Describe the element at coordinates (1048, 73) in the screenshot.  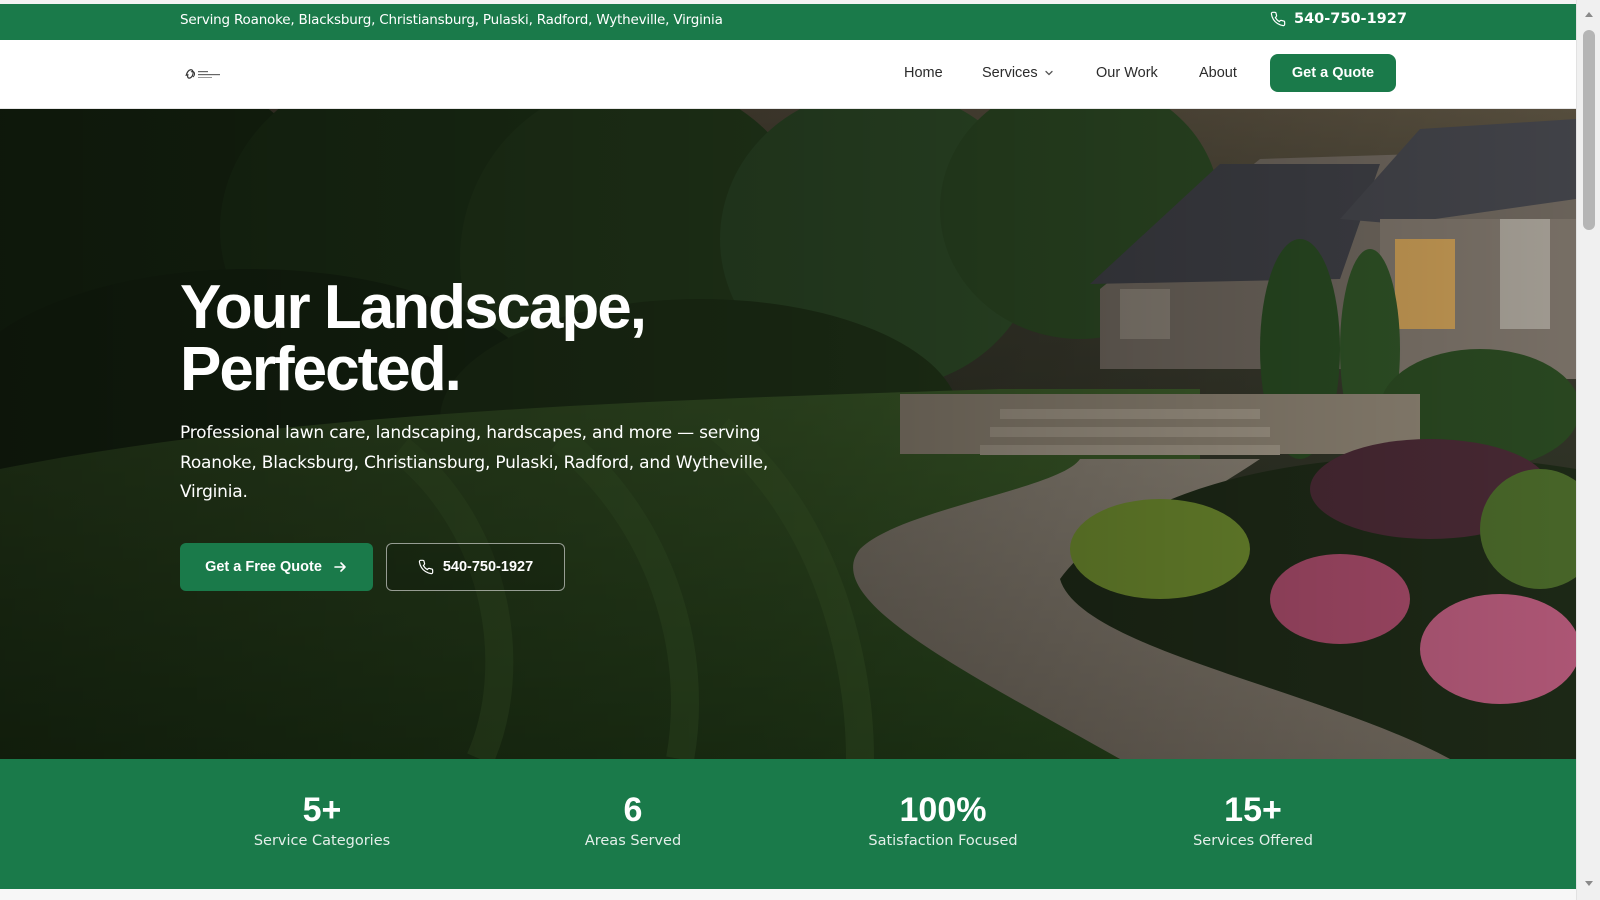
I see `chevron-down-icon` at that location.